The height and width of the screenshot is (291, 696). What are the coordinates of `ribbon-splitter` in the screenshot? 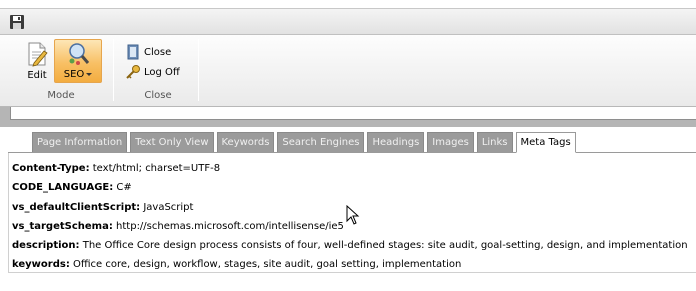 It's located at (348, 117).